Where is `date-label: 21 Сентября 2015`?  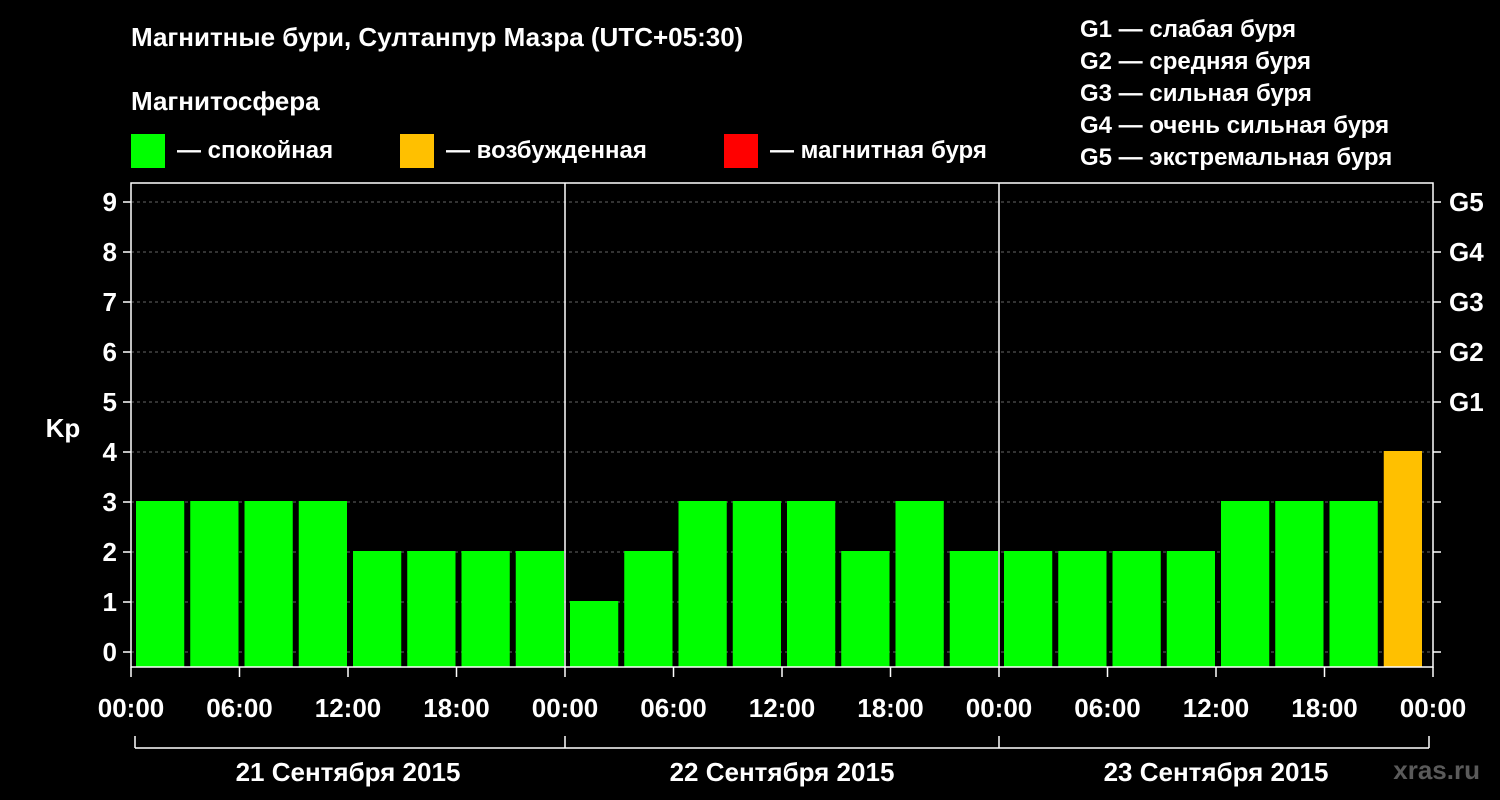
date-label: 21 Сентября 2015 is located at coordinates (348, 772).